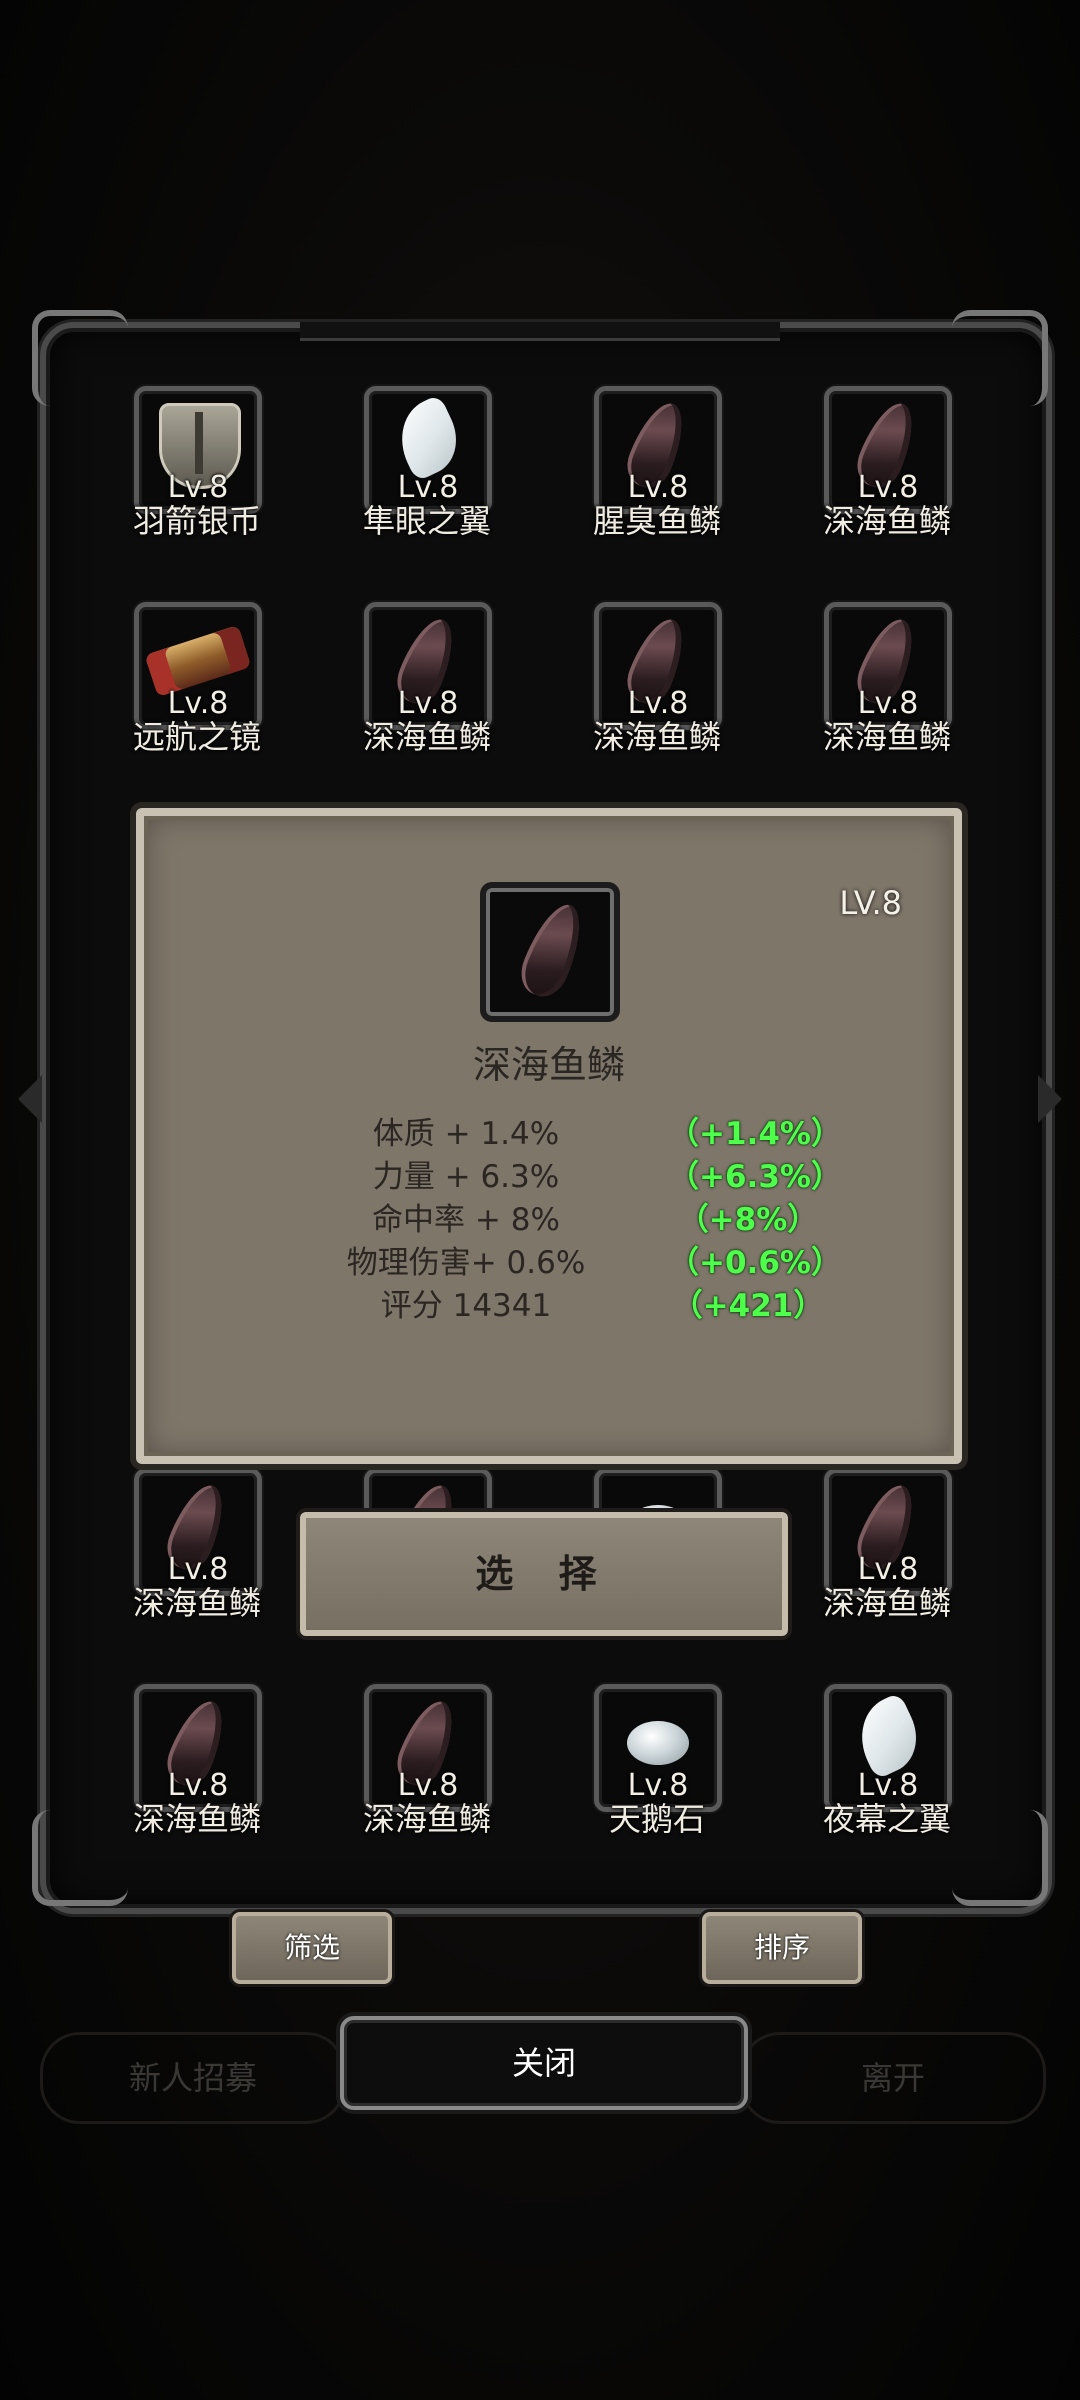 This screenshot has height=2400, width=1080. I want to click on stat-label: 力量 + 6.3%, so click(466, 1177).